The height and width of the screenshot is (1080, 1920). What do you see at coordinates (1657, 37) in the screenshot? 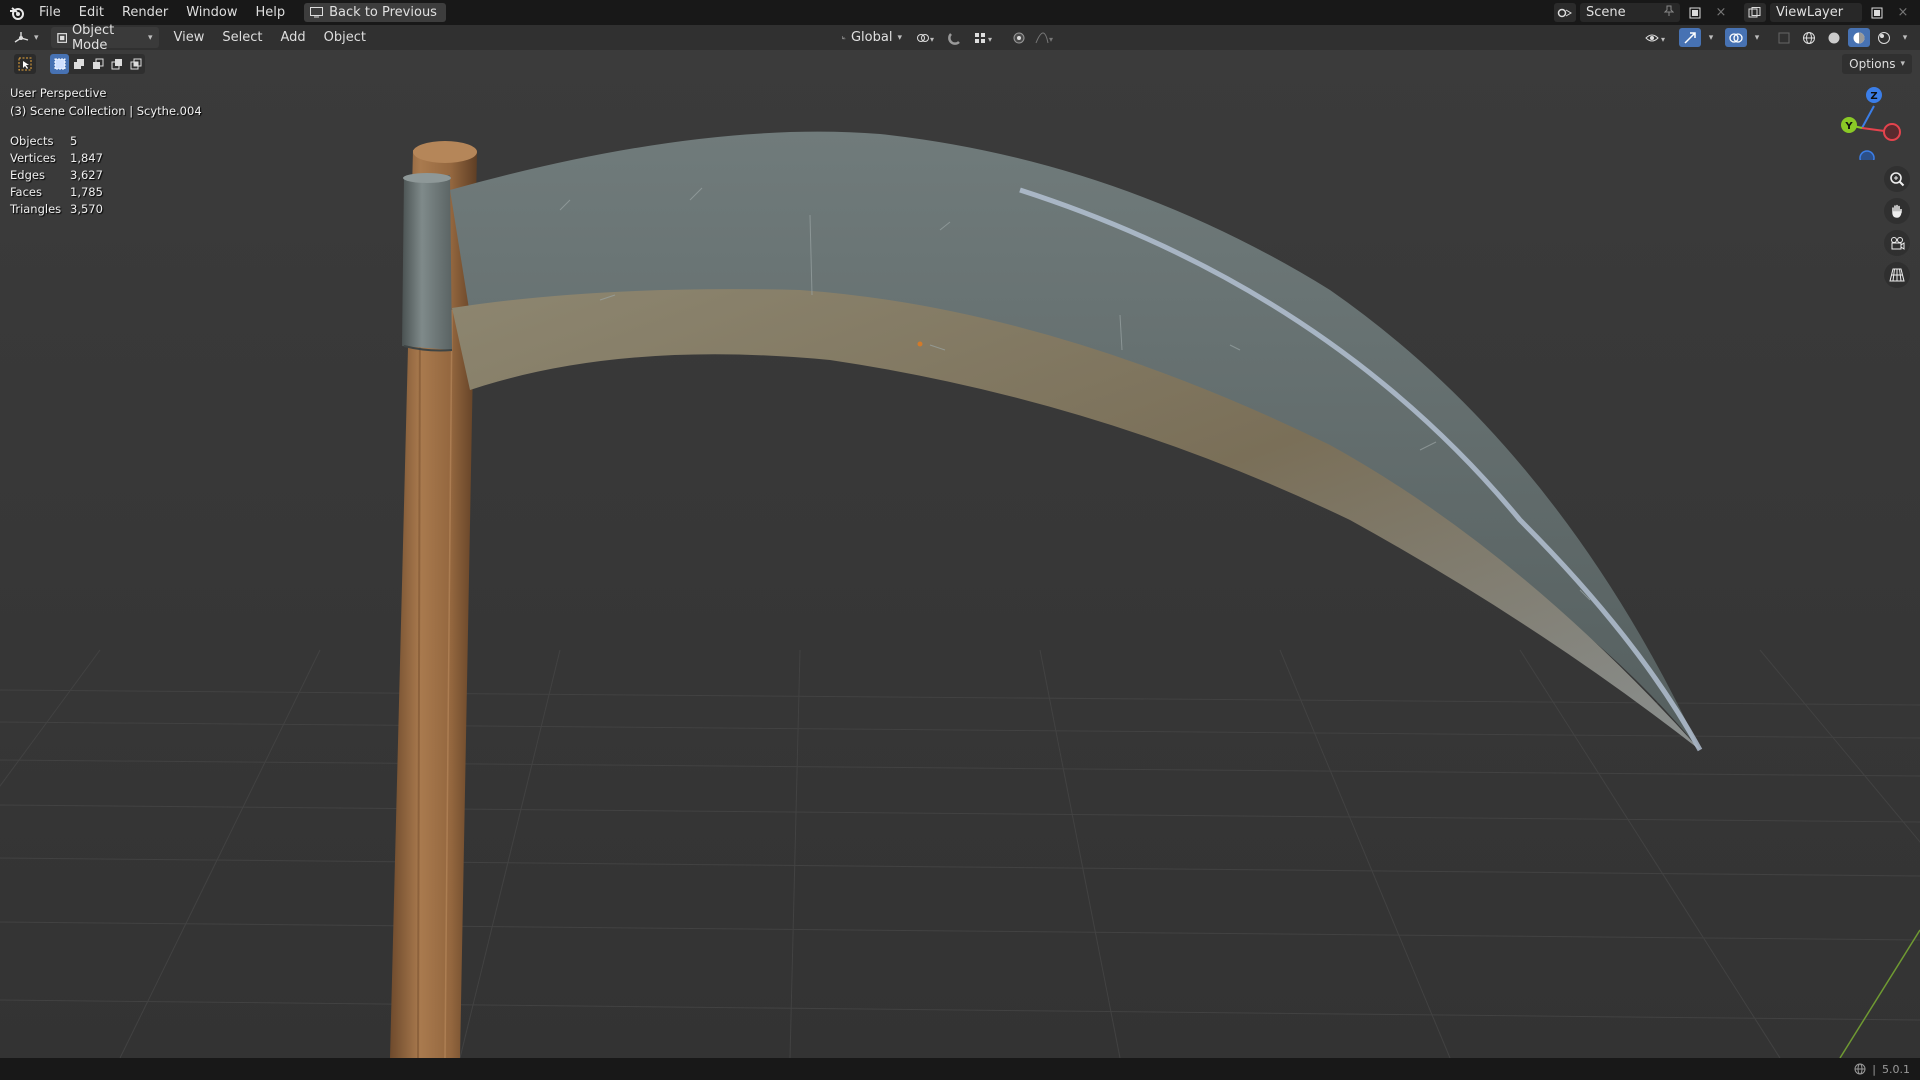
I see `visibility-selectability-icon: ▾` at bounding box center [1657, 37].